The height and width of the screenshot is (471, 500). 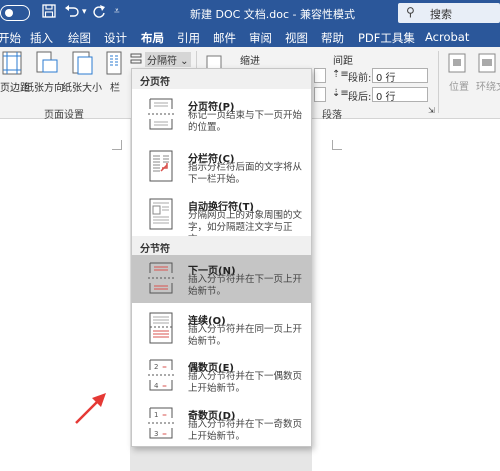 I want to click on continuous-section-desc: 插入分节符并在同一页上开始新节。, so click(x=245, y=335).